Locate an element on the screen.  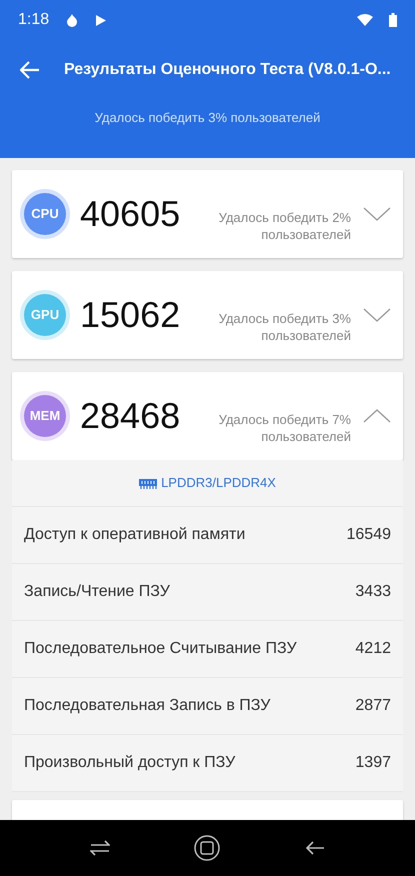
metric-label: Доступ к оперативной памяти is located at coordinates (135, 535).